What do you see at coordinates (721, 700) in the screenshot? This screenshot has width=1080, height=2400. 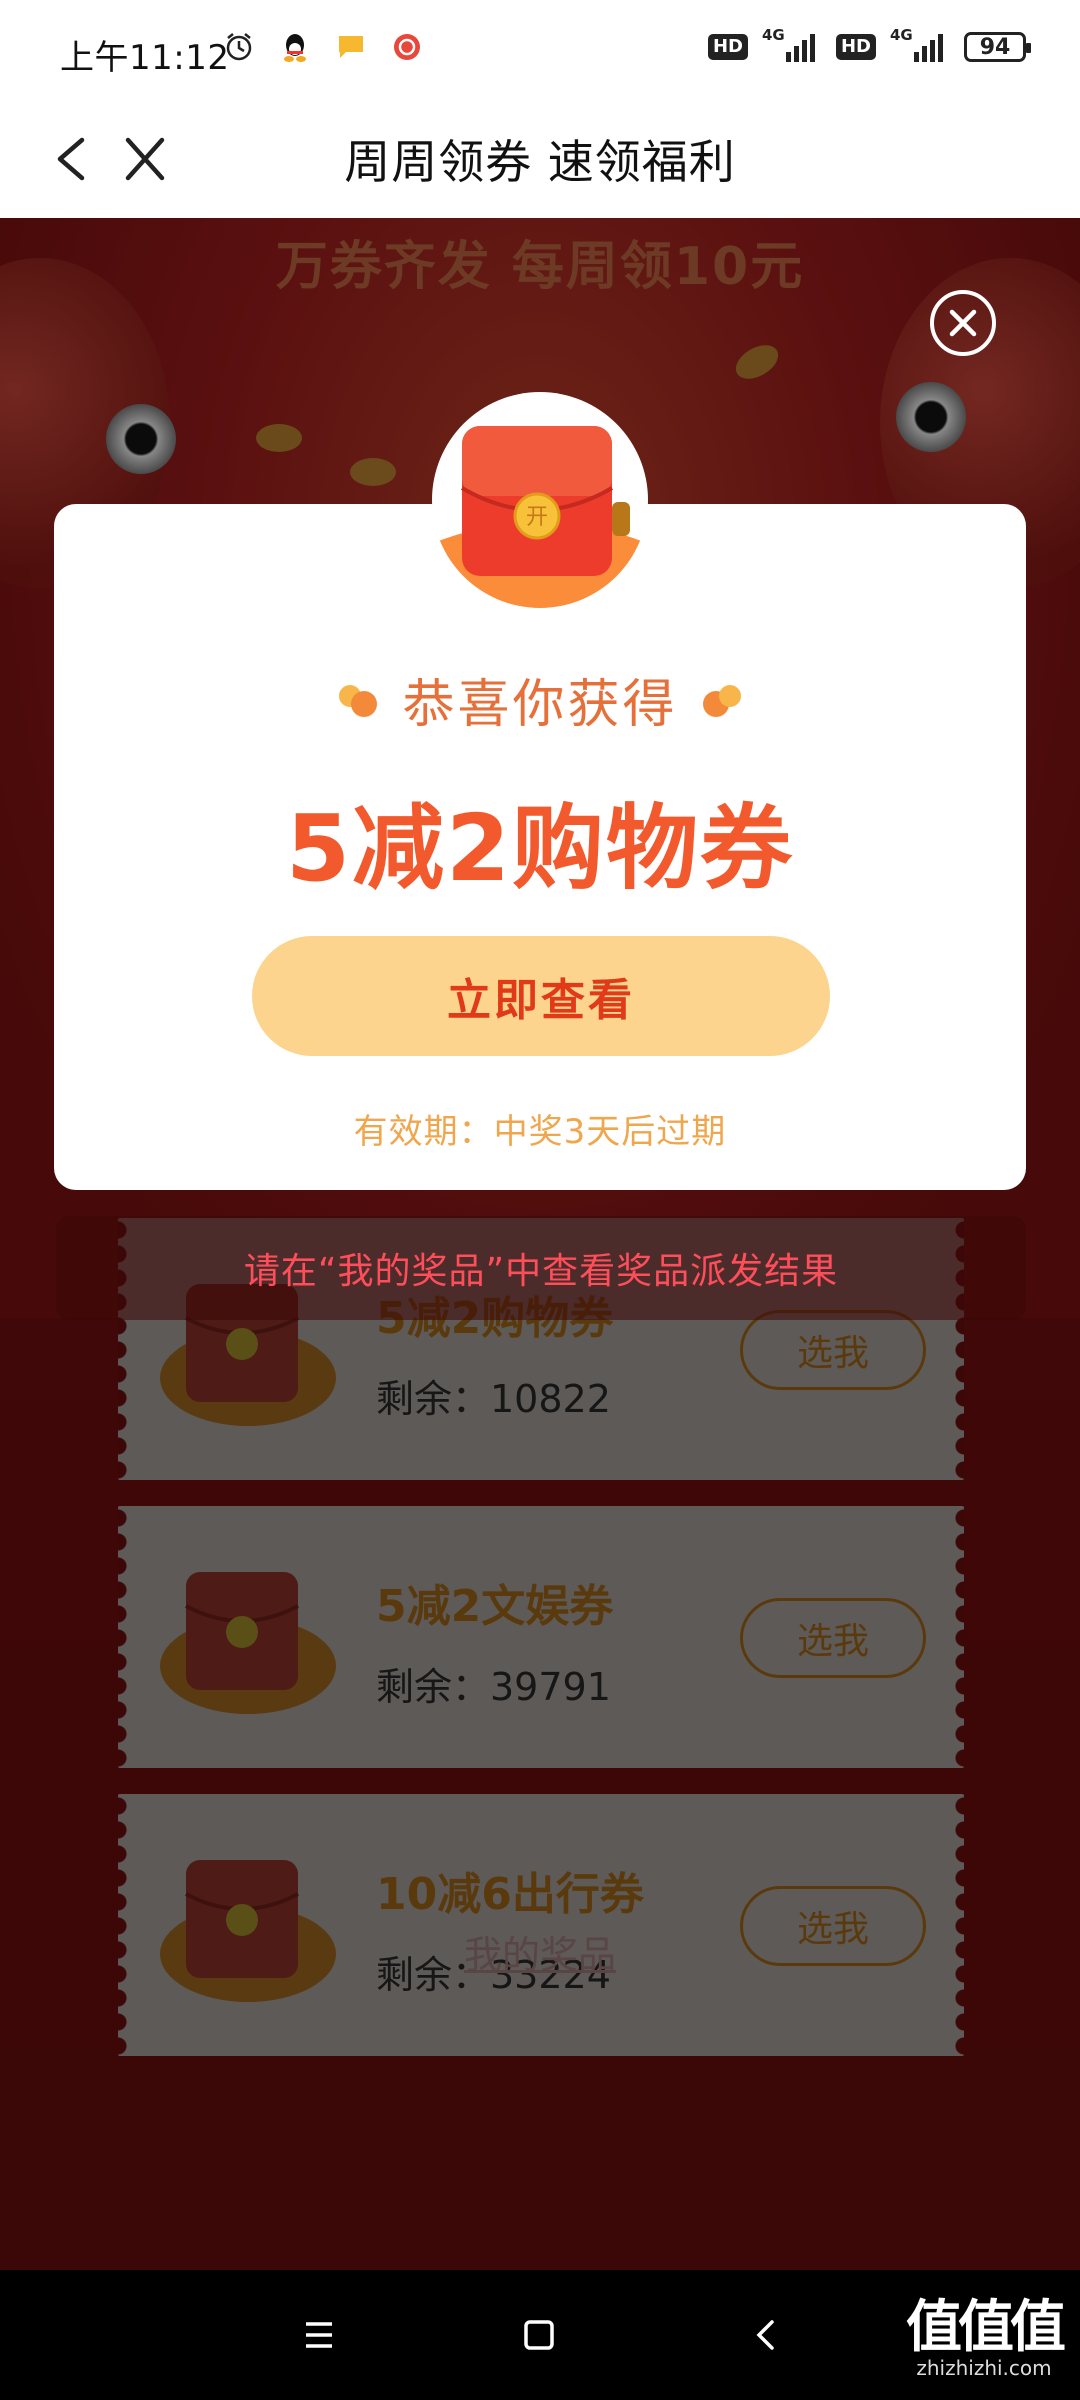 I see `coin-pair-right-icon` at bounding box center [721, 700].